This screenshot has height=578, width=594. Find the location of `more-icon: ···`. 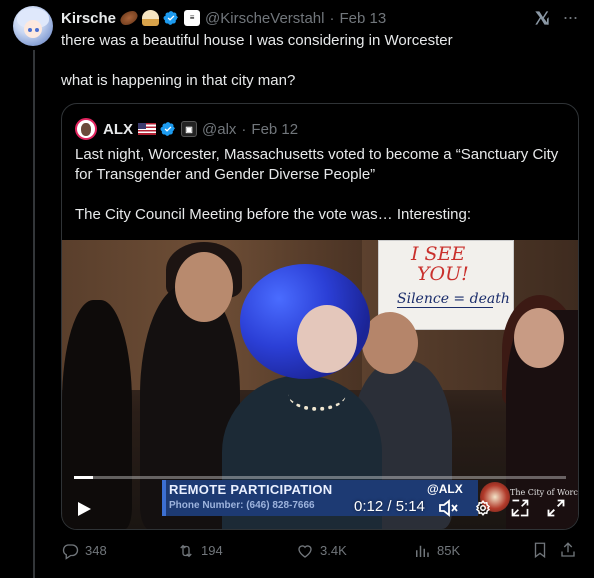

more-icon: ··· is located at coordinates (570, 18).